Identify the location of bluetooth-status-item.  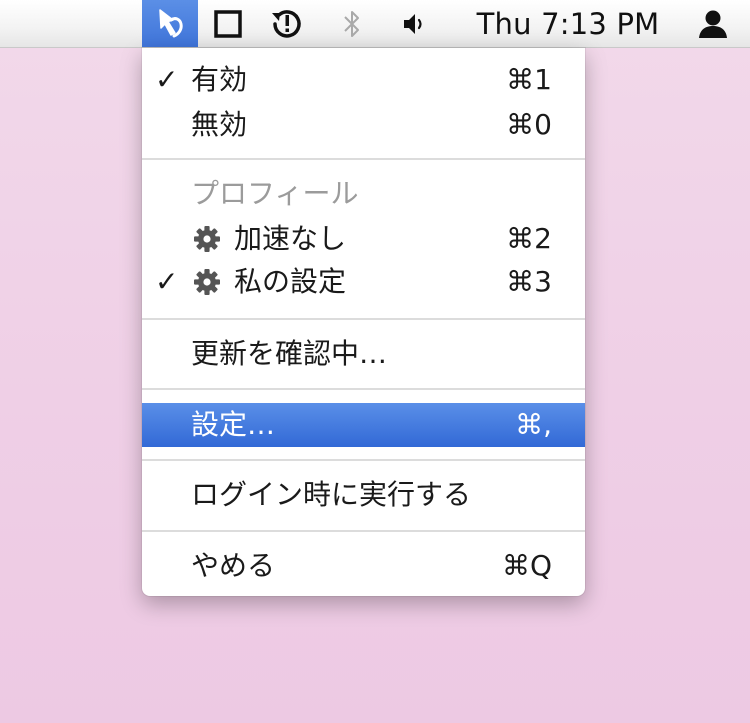
(352, 23).